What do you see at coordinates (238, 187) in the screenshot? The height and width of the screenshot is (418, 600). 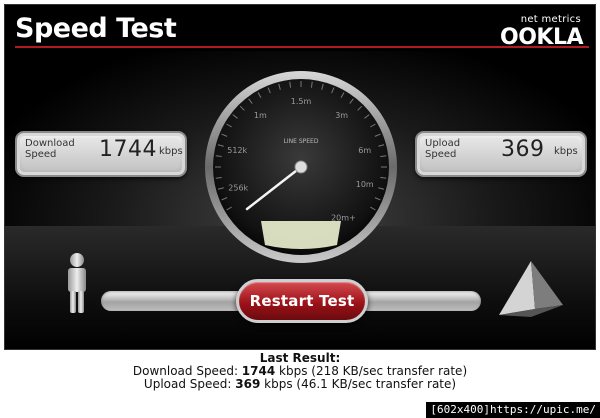 I see `gauge-tick-label: 256k` at bounding box center [238, 187].